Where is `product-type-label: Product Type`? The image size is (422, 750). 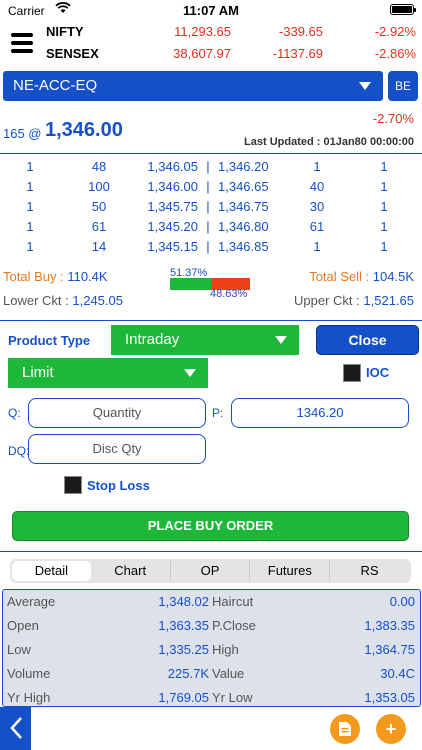 product-type-label: Product Type is located at coordinates (49, 340).